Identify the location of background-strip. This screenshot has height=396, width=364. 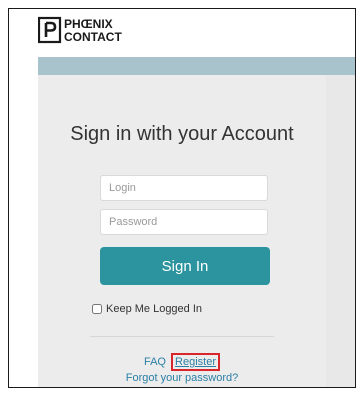
(340, 231).